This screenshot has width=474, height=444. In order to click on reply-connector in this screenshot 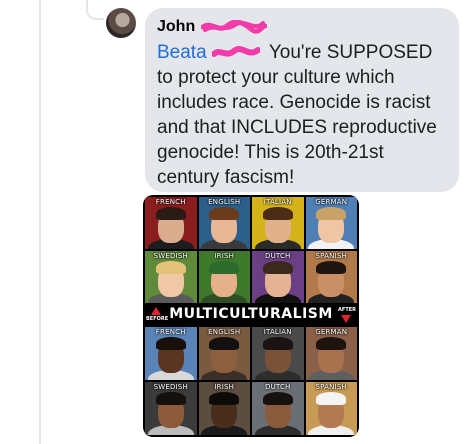, I will do `click(95, 10)`.